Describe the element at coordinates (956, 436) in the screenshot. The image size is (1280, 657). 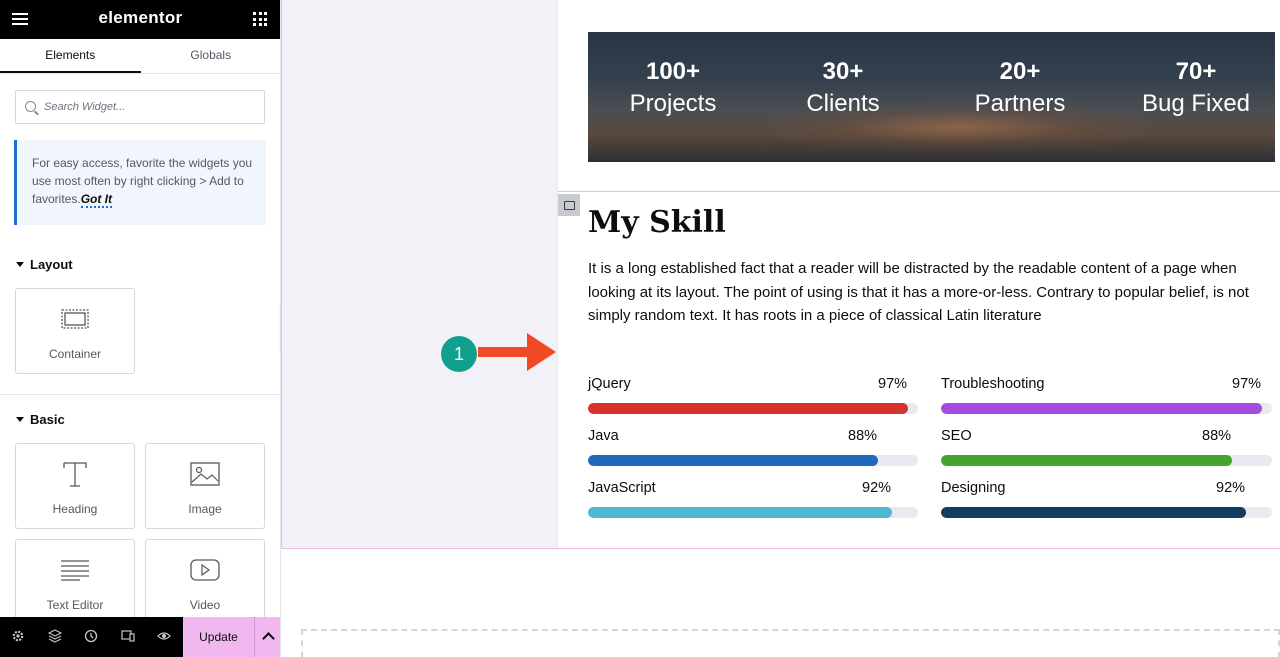
I see `skill-name: SEO` at that location.